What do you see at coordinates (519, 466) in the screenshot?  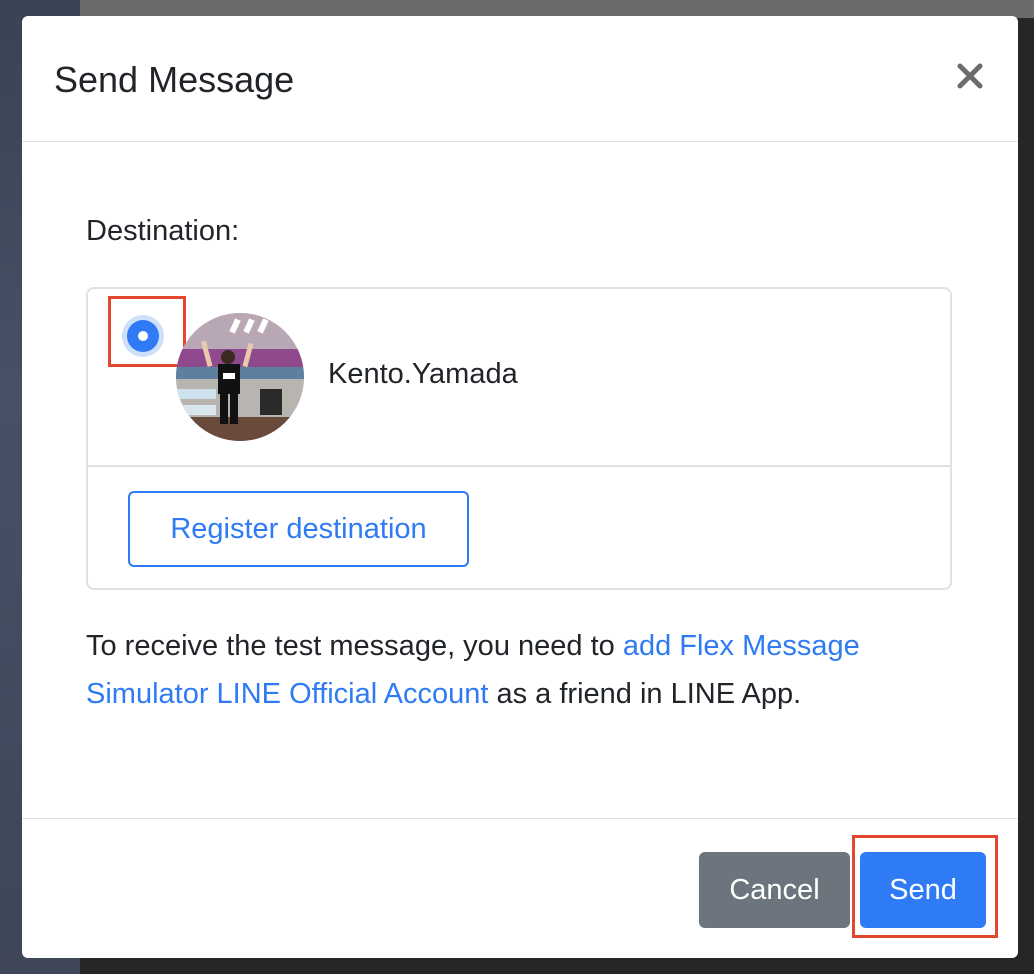 I see `list-divider` at bounding box center [519, 466].